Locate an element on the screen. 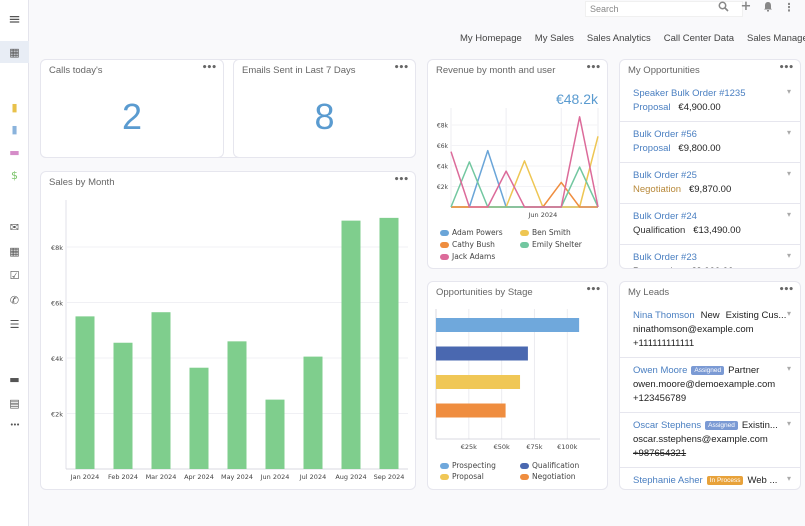 The height and width of the screenshot is (526, 805). legend-item: Prospecting is located at coordinates (468, 465).